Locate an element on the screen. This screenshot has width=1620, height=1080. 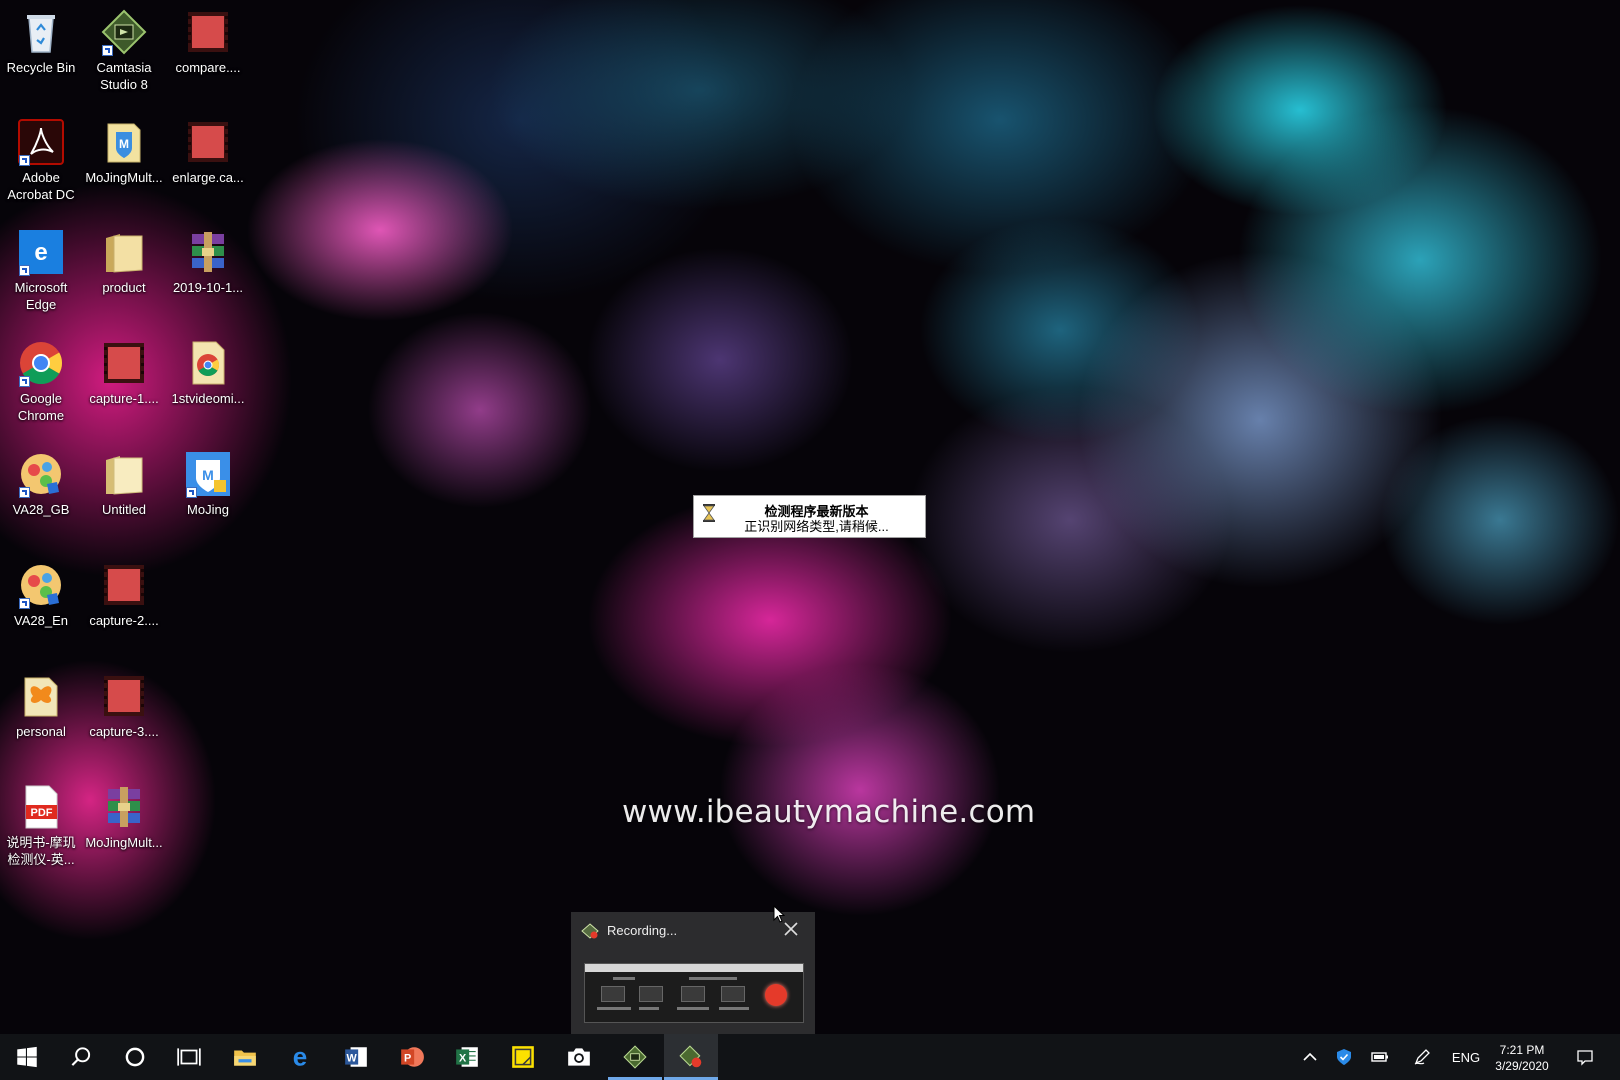
tray-language: ENG is located at coordinates (1466, 1057).